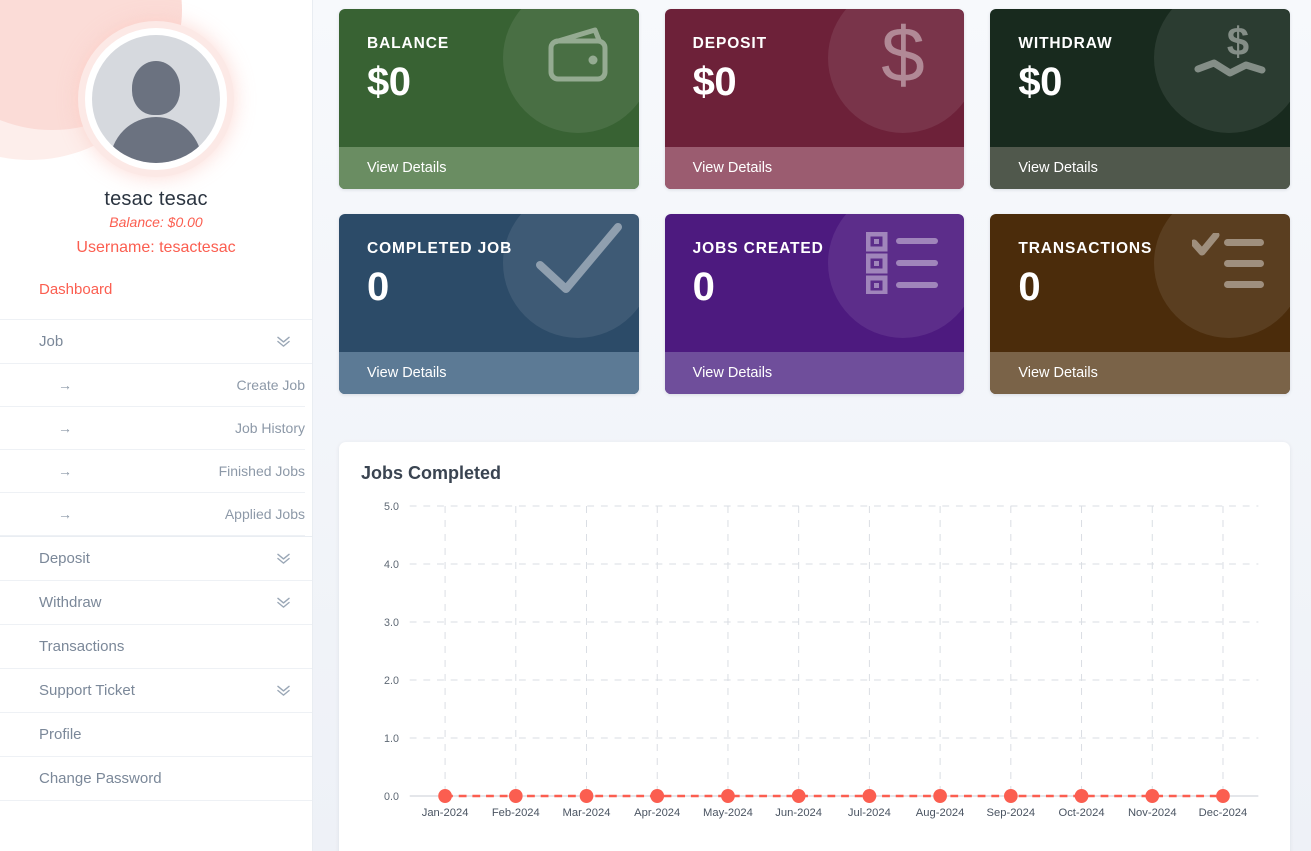  Describe the element at coordinates (60, 734) in the screenshot. I see `sidebar-item-label: Profile` at that location.